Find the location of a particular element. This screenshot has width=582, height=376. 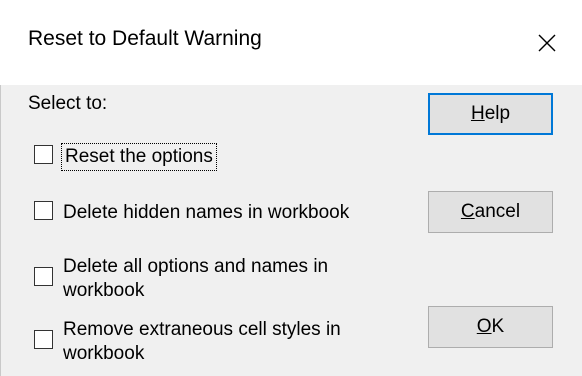

option-label-delete-all-options-names: Delete all options and names in workbook is located at coordinates (195, 279).